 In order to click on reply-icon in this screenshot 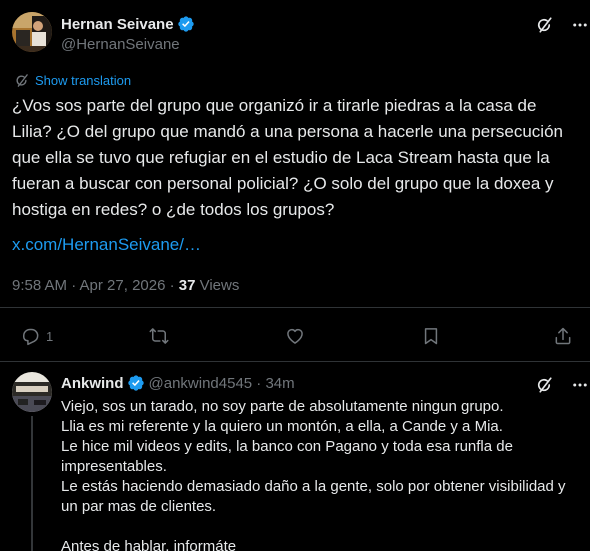, I will do `click(31, 337)`.